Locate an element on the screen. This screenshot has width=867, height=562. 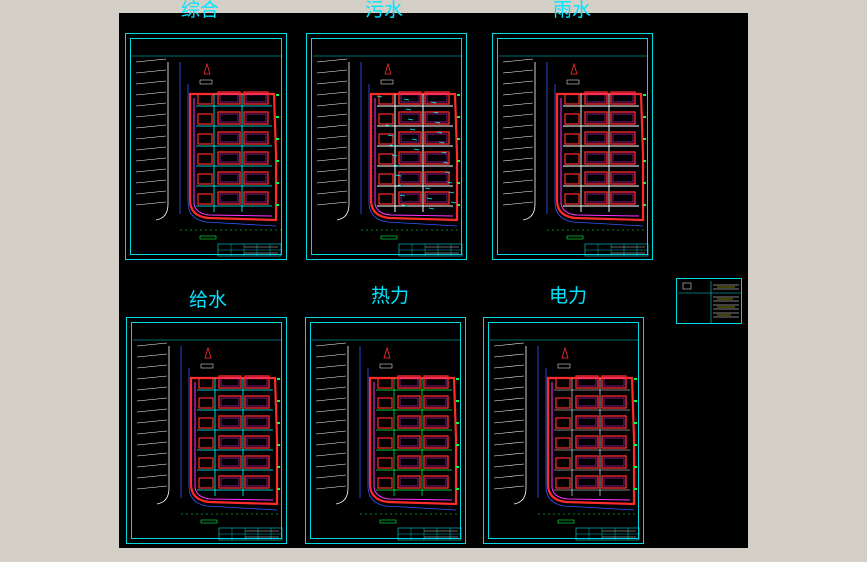
site-plan-composite is located at coordinates (207, 156).